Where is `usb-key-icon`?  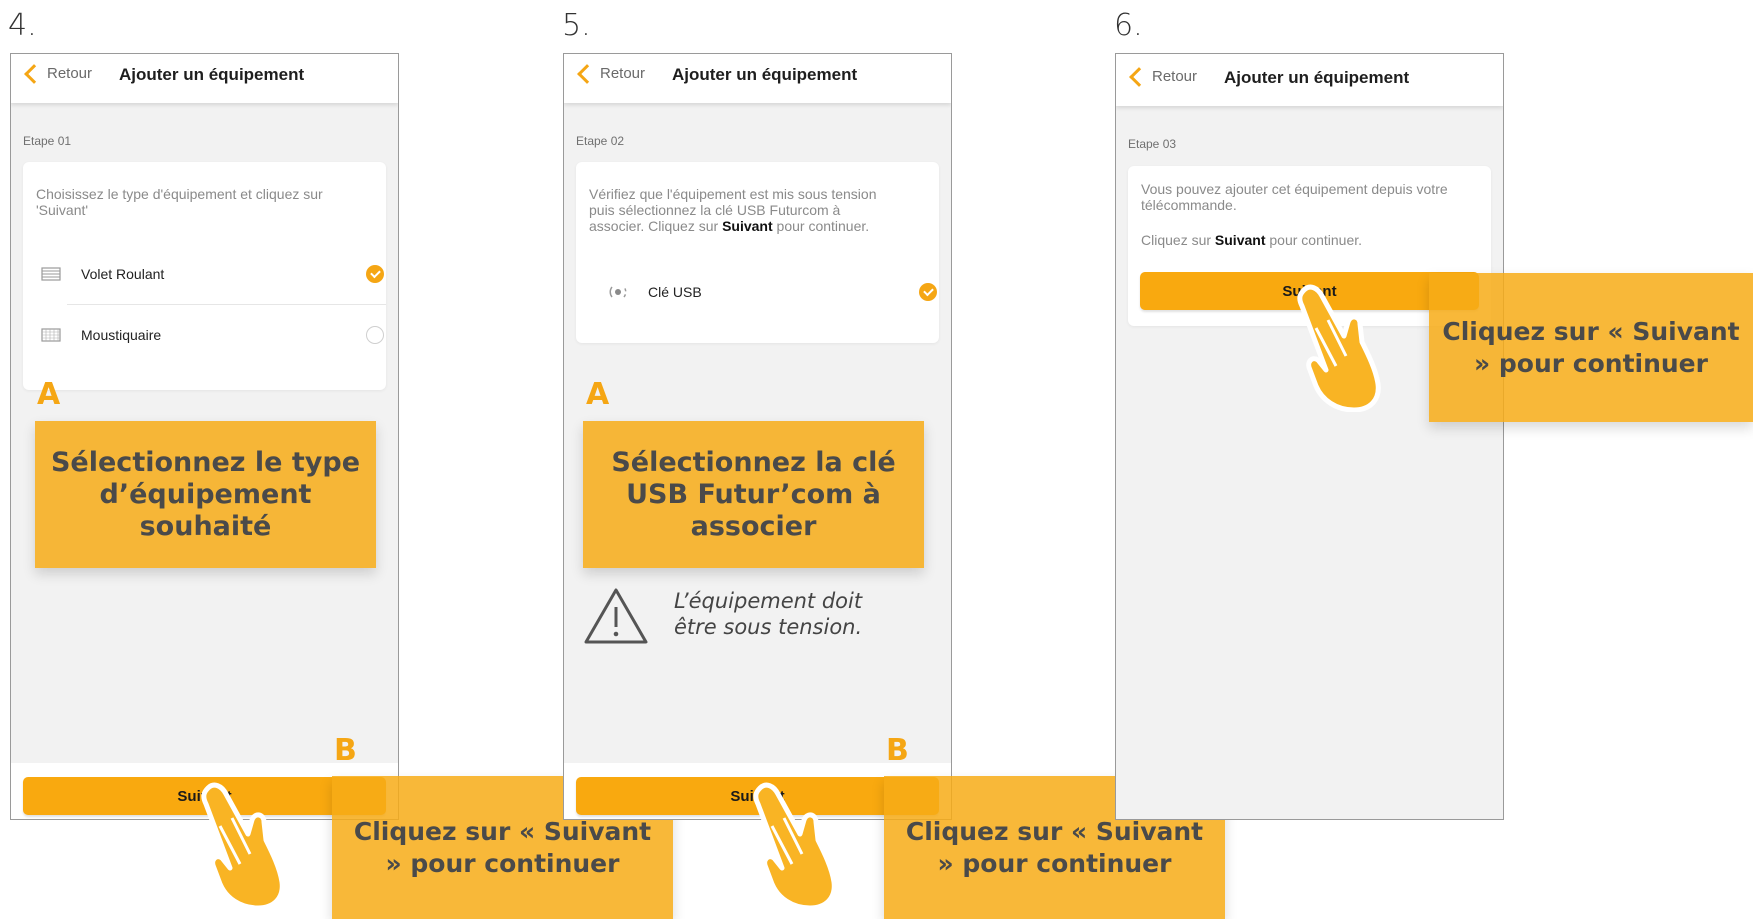 usb-key-icon is located at coordinates (618, 292).